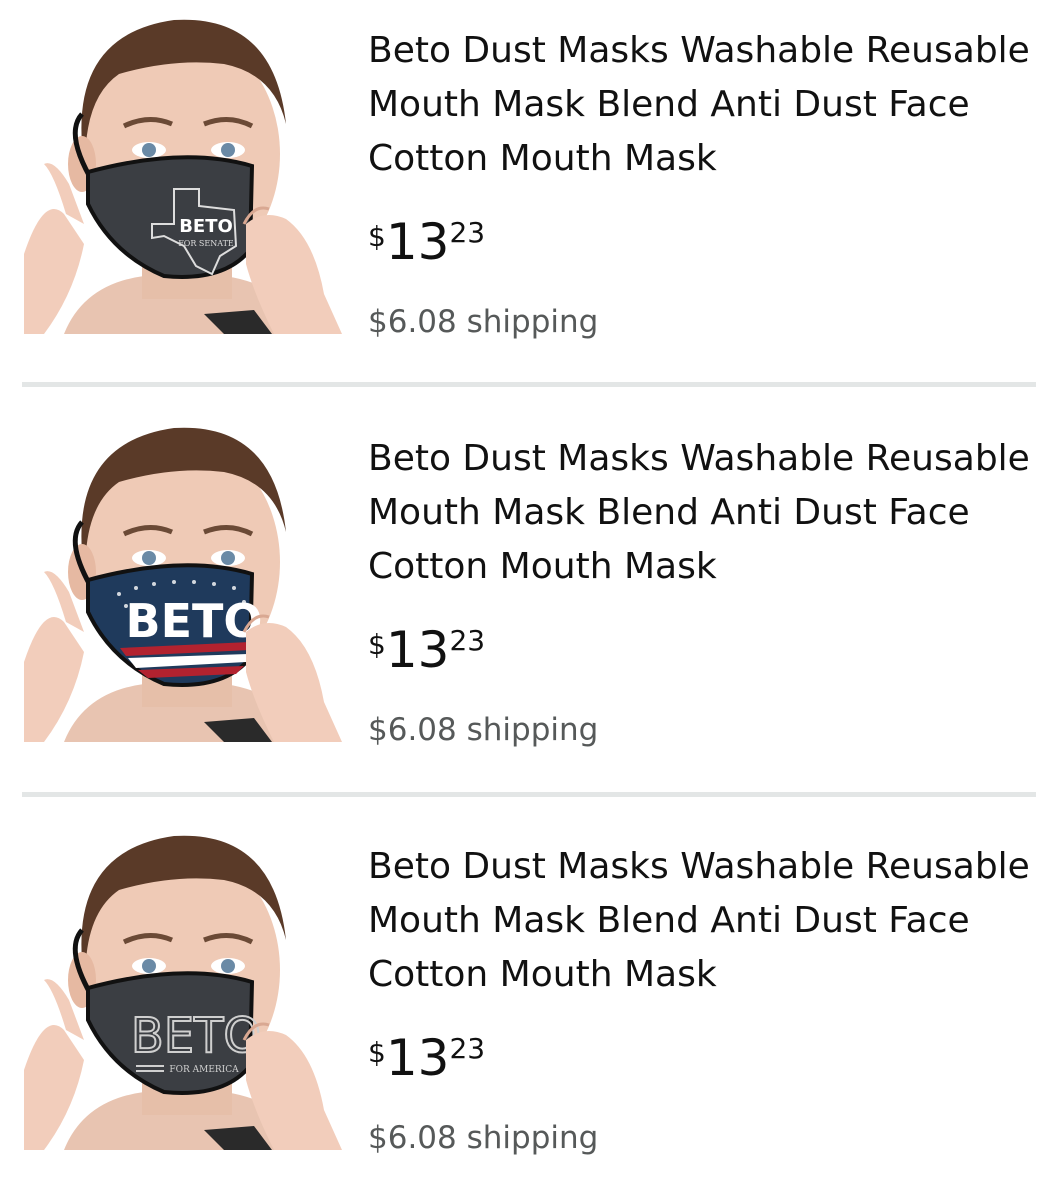 The height and width of the screenshot is (1200, 1057). I want to click on product-image: BETO FOR SENATE, so click(183, 174).